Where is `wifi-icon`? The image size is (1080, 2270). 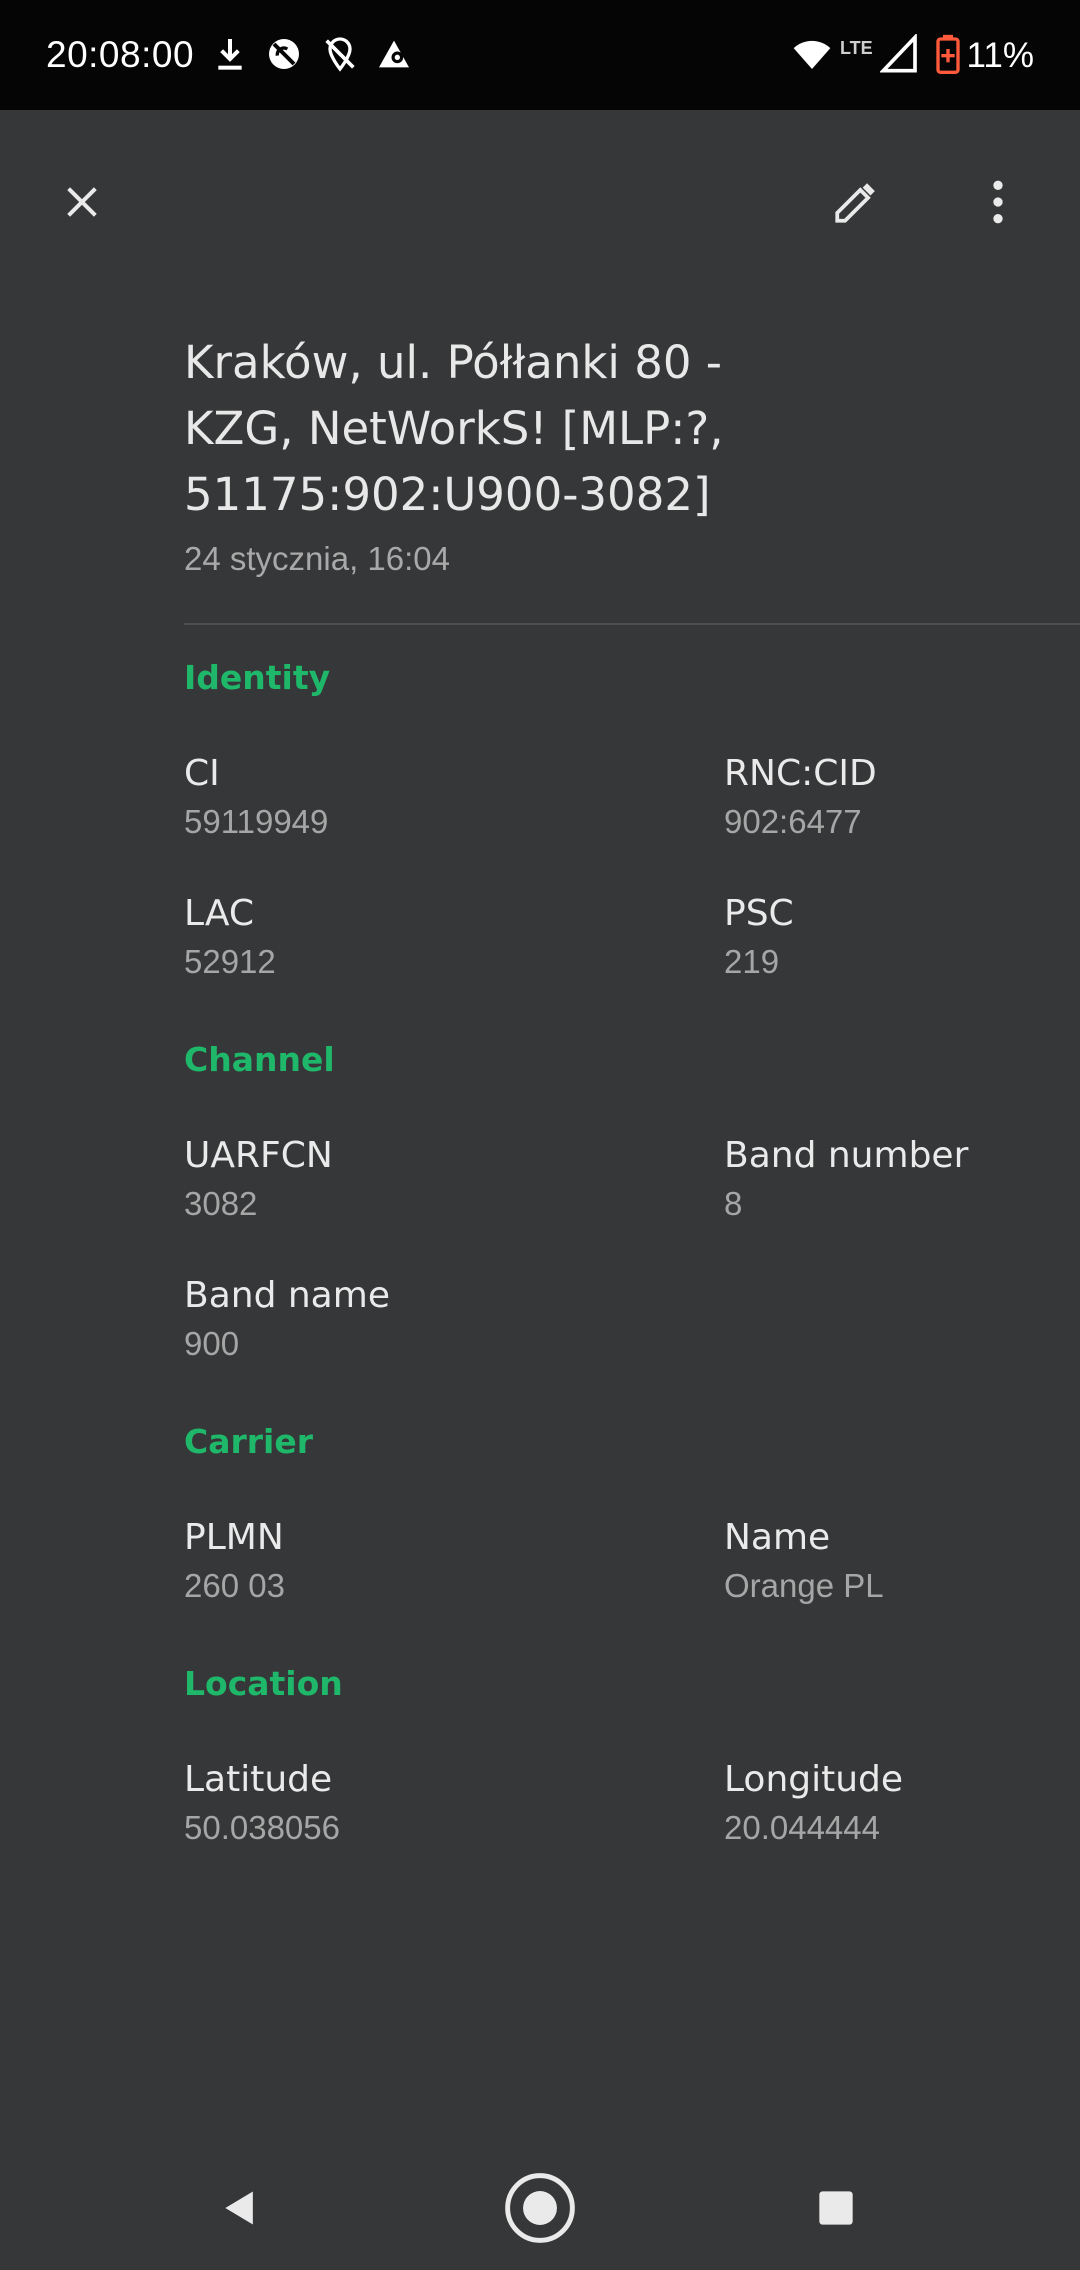
wifi-icon is located at coordinates (812, 54).